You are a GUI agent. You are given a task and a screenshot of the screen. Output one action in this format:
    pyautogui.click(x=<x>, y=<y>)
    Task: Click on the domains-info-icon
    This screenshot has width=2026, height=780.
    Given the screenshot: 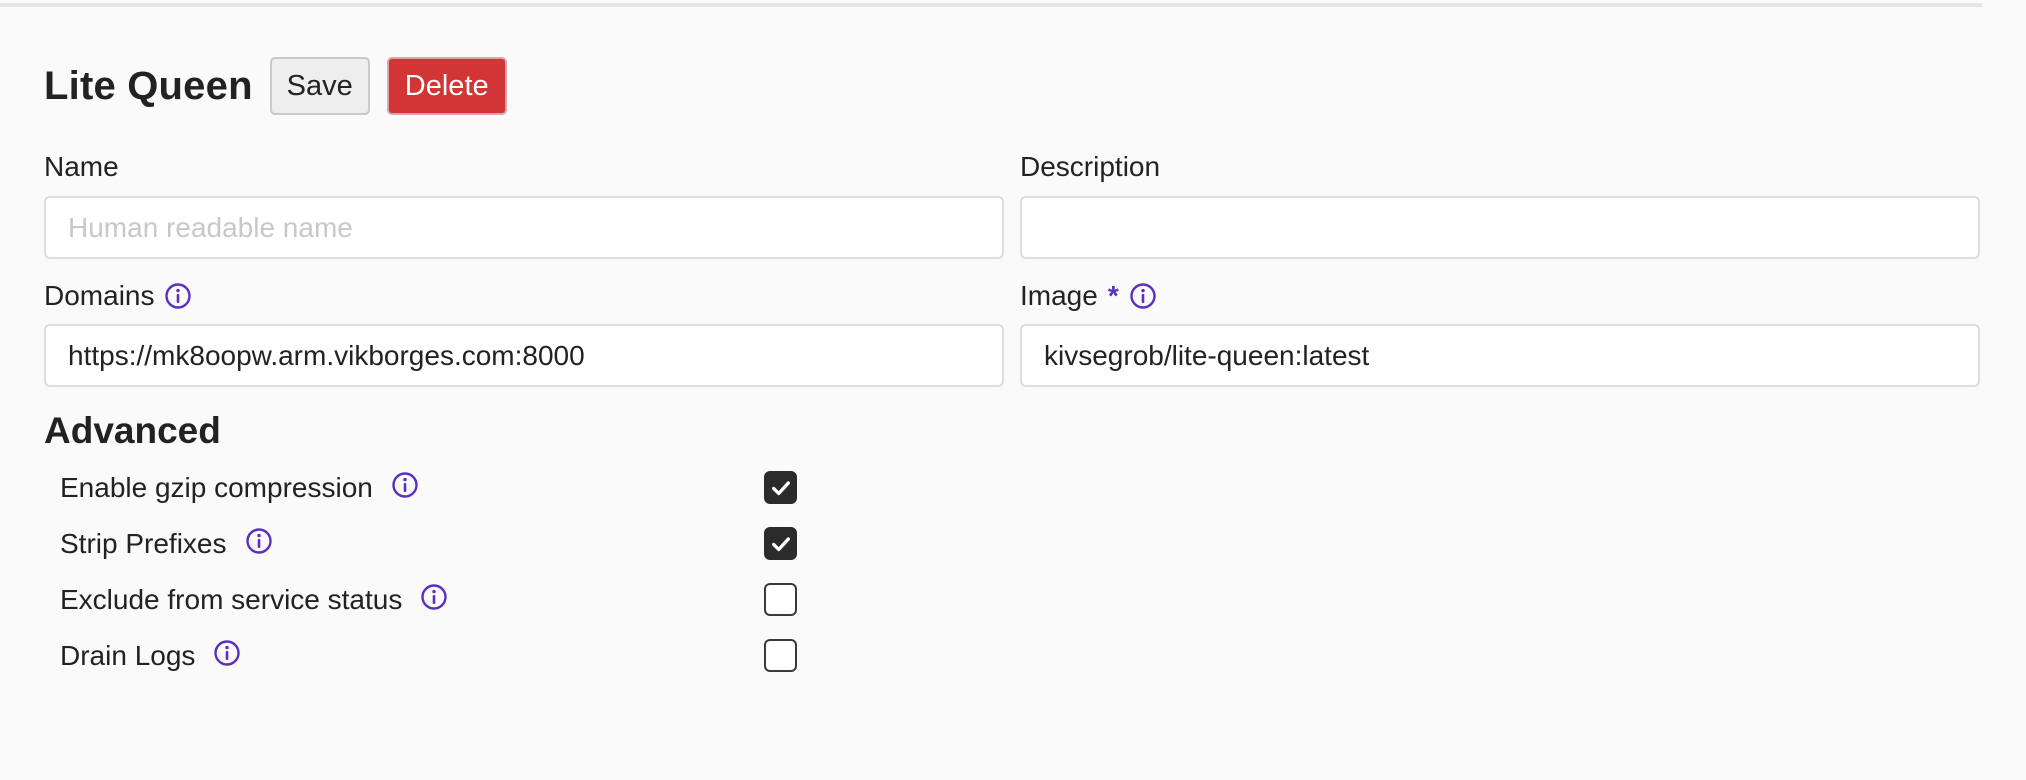 What is the action you would take?
    pyautogui.click(x=178, y=296)
    